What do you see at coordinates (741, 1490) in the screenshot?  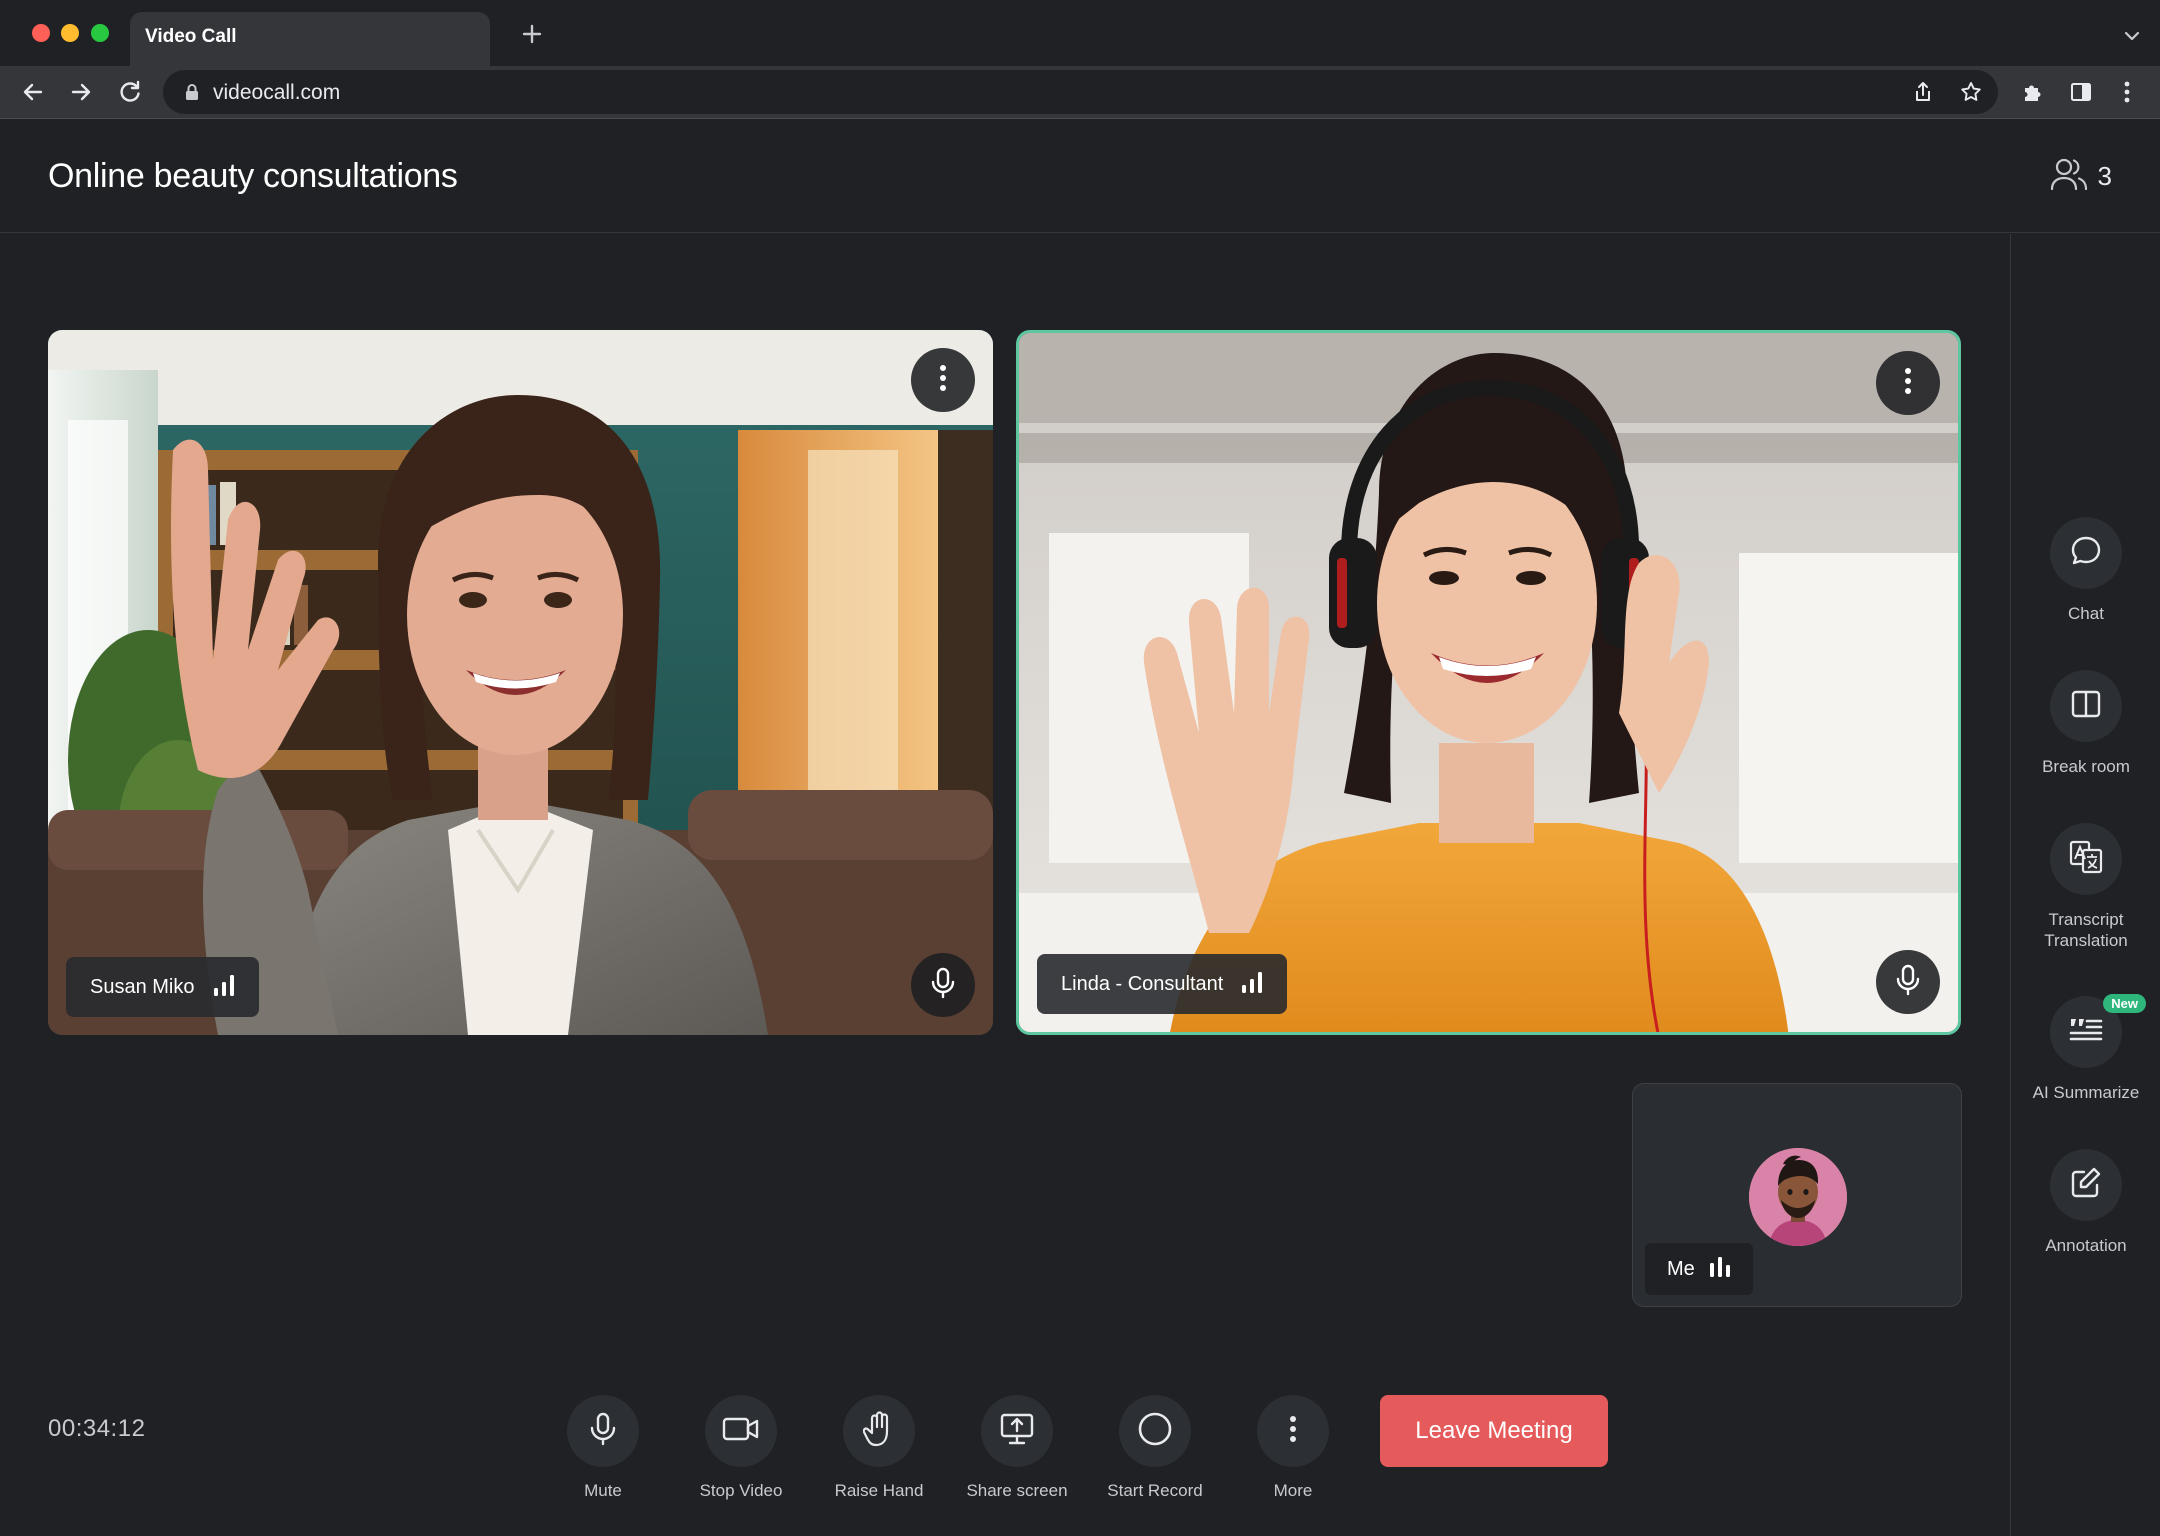 I see `stop-video-label: Stop Video` at bounding box center [741, 1490].